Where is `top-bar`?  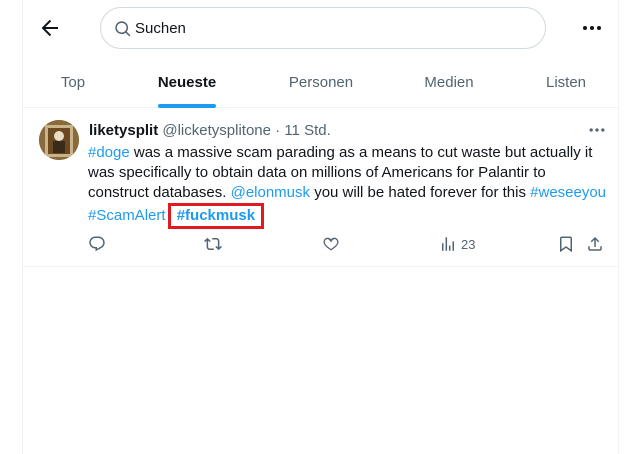
top-bar is located at coordinates (320, 28).